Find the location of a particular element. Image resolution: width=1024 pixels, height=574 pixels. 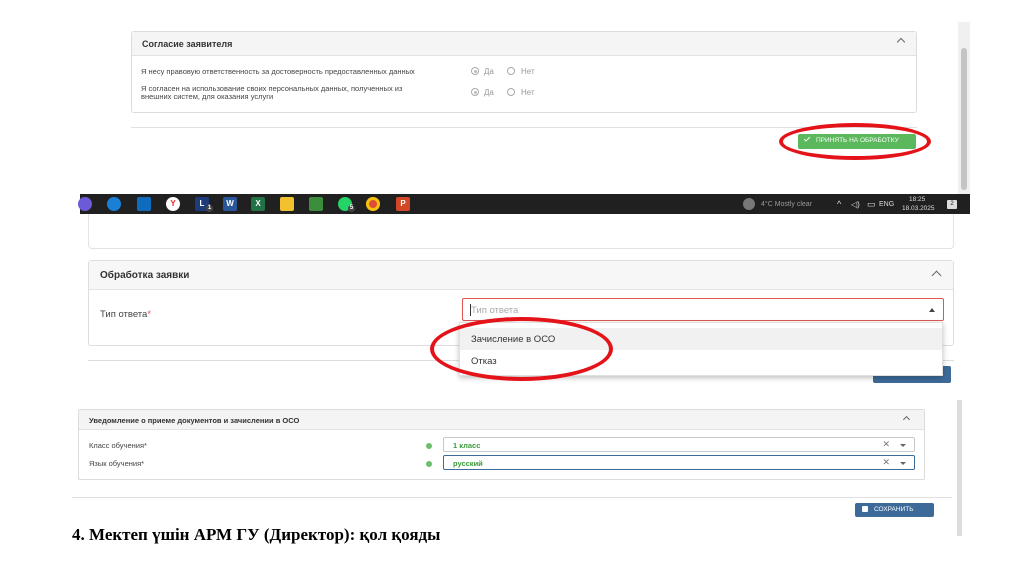

network-icon: ▭ is located at coordinates (871, 204).